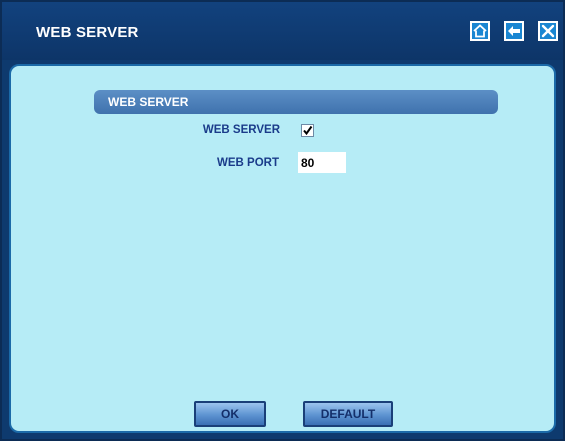 This screenshot has width=565, height=441. What do you see at coordinates (241, 130) in the screenshot?
I see `web-server-label: WEB SERVER` at bounding box center [241, 130].